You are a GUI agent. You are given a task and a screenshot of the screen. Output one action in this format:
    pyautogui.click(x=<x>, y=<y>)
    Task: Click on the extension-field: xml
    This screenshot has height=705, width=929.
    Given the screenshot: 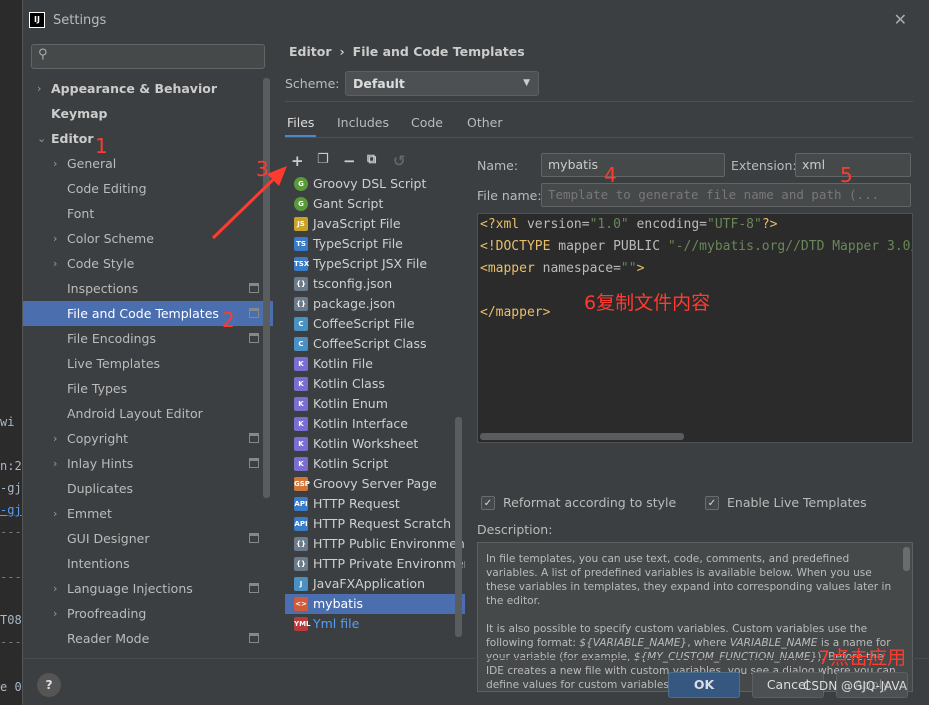 What is the action you would take?
    pyautogui.click(x=853, y=165)
    